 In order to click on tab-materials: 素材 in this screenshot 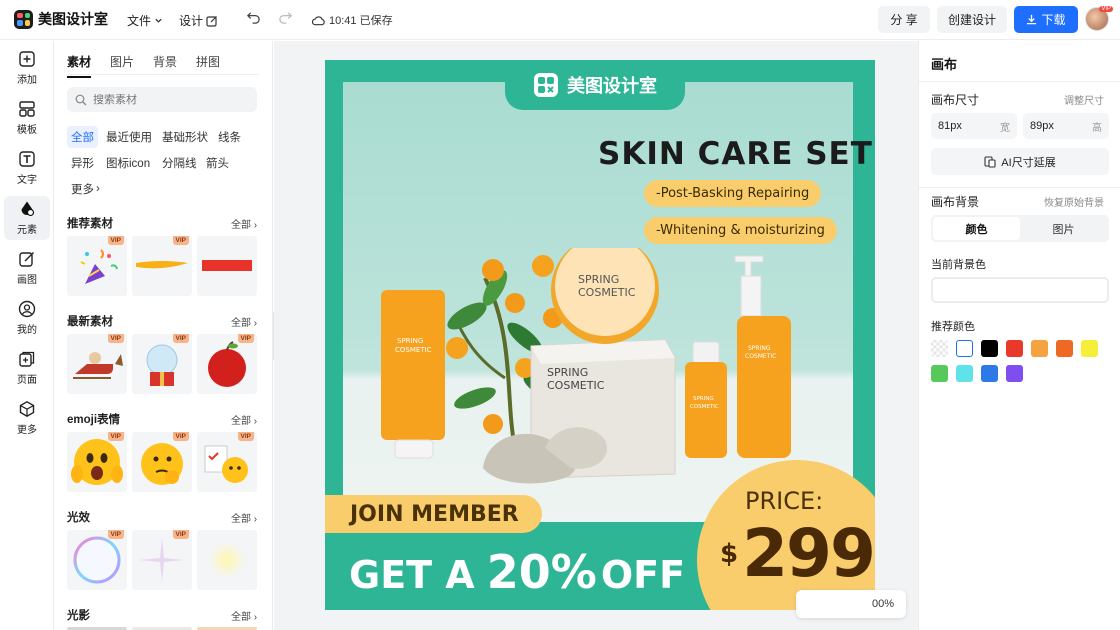, I will do `click(79, 65)`.